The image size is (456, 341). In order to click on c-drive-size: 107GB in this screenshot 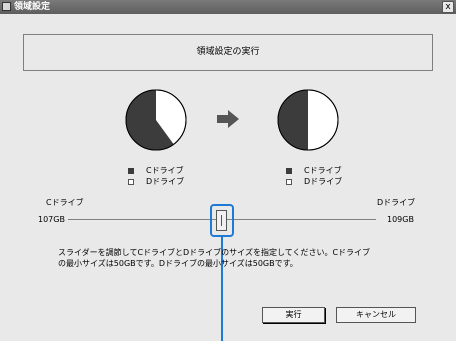, I will do `click(51, 219)`.